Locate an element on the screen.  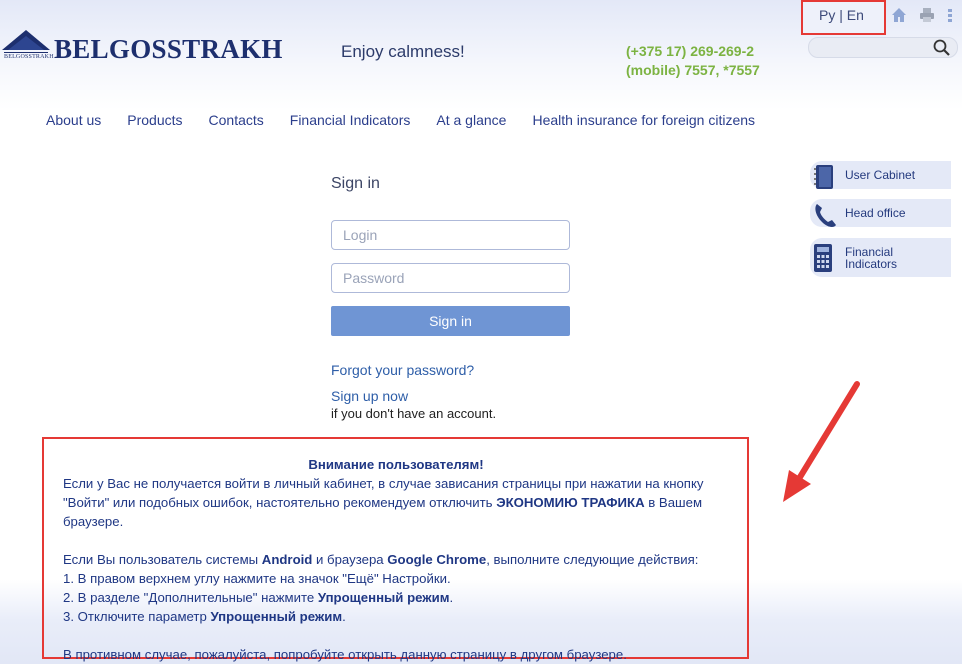
nav-financial-indicators: Financial Indicators is located at coordinates (350, 120).